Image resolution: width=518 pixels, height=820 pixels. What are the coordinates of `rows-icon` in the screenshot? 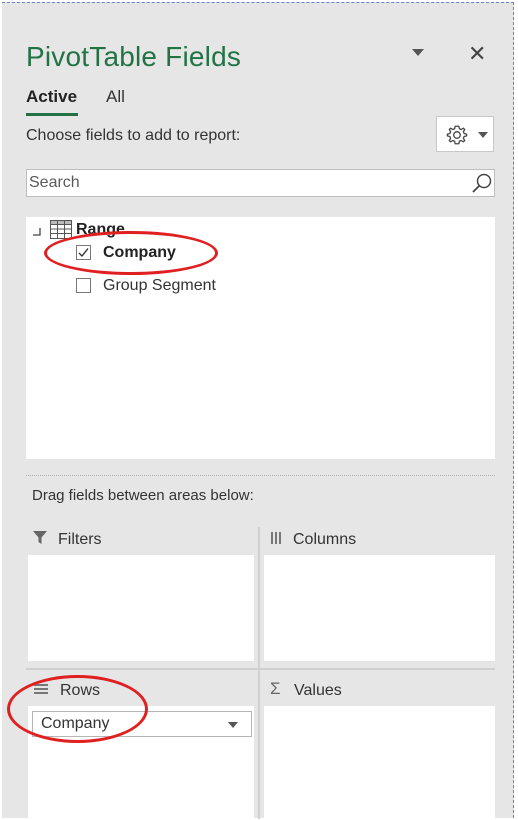 It's located at (41, 689).